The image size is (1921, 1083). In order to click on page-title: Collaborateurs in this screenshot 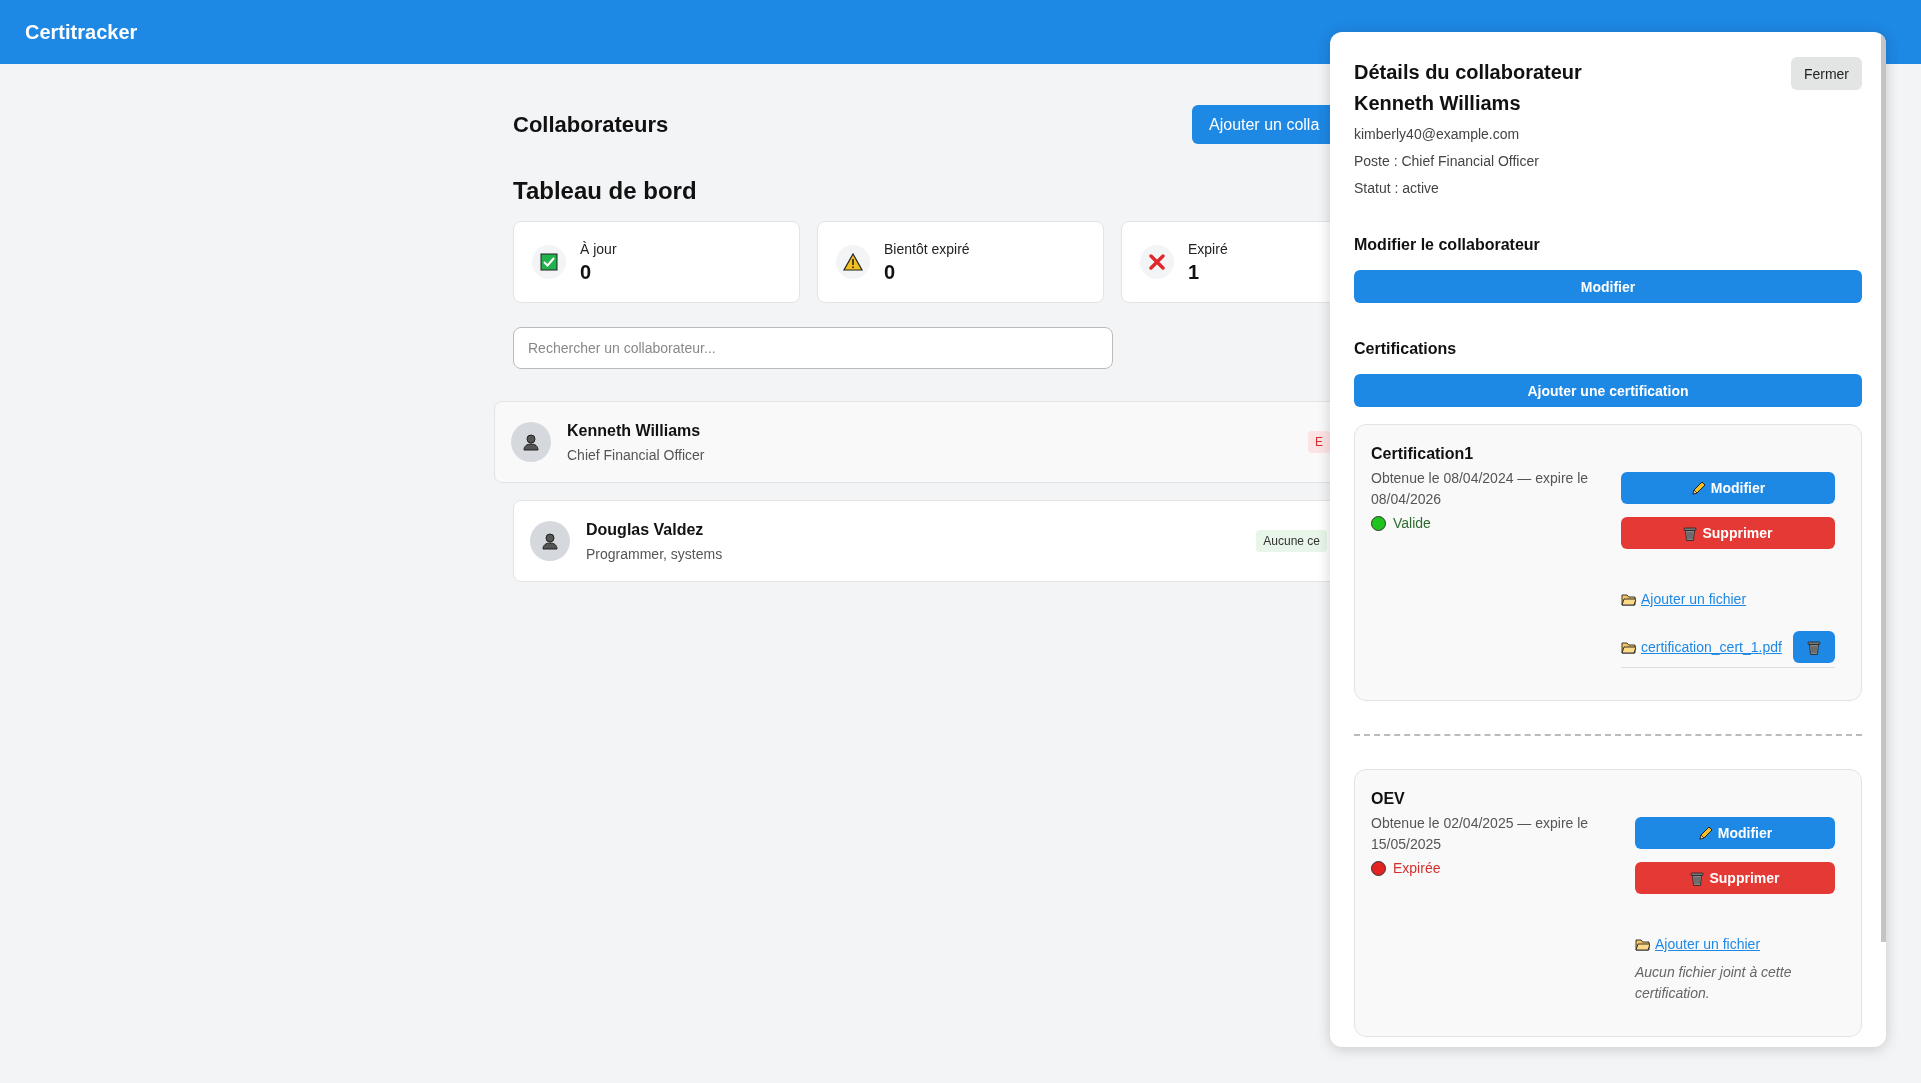, I will do `click(591, 124)`.